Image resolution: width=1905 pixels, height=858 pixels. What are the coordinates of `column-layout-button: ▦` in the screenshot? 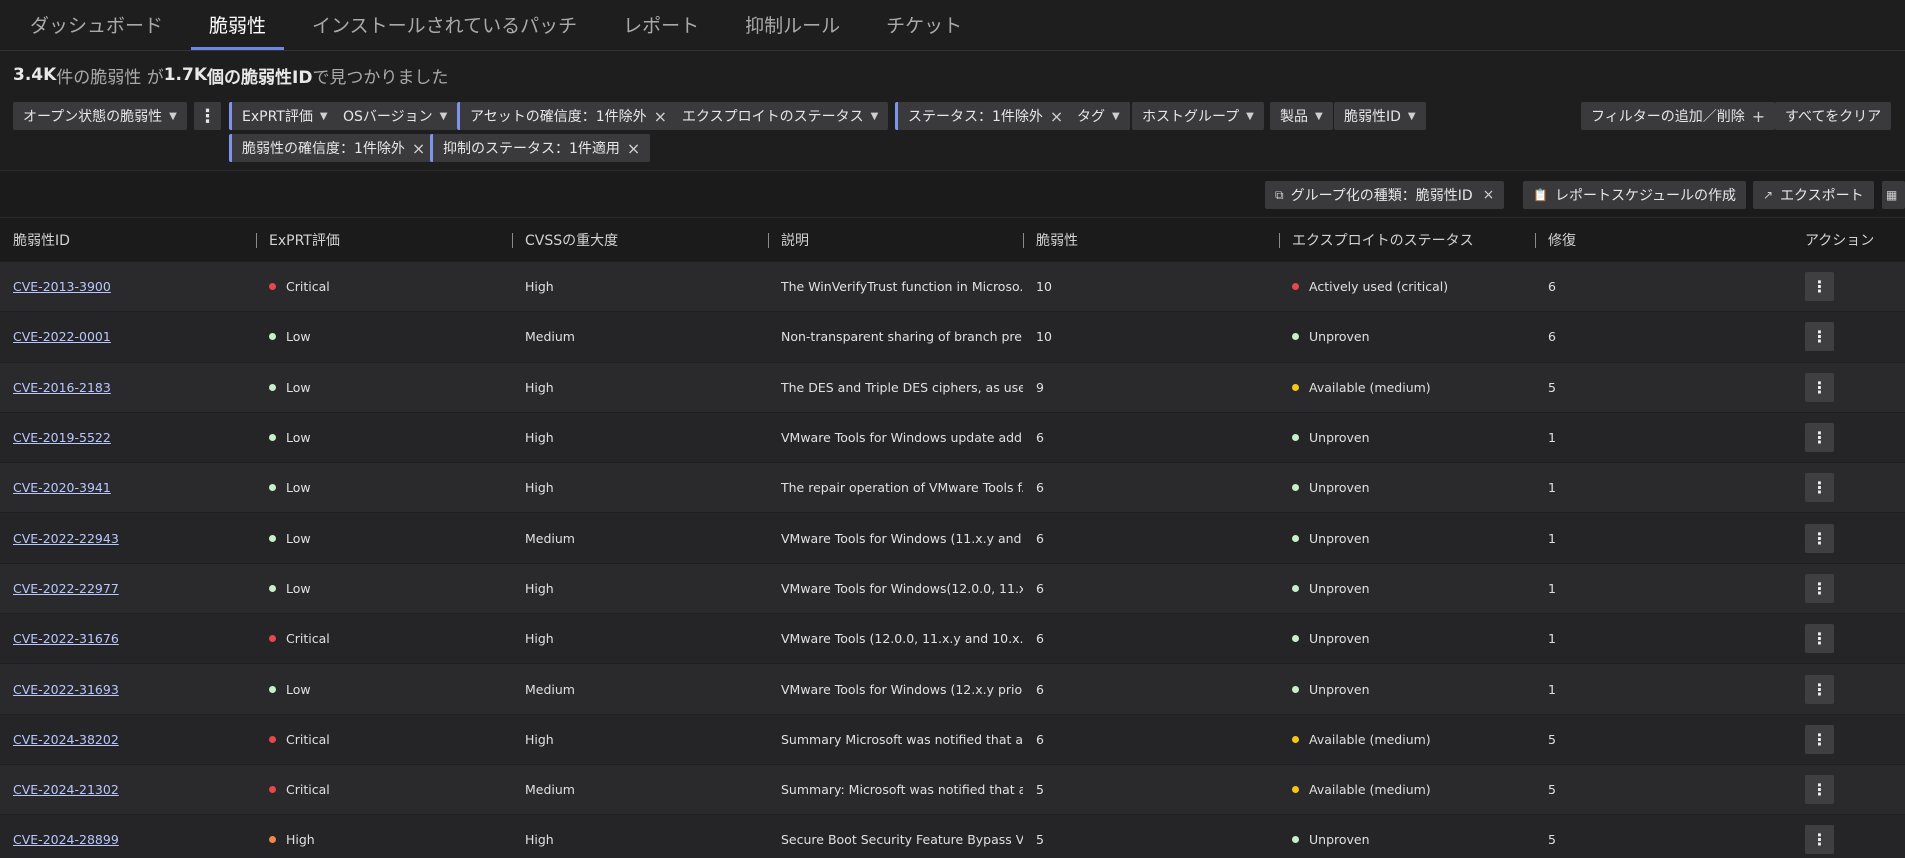 It's located at (1893, 195).